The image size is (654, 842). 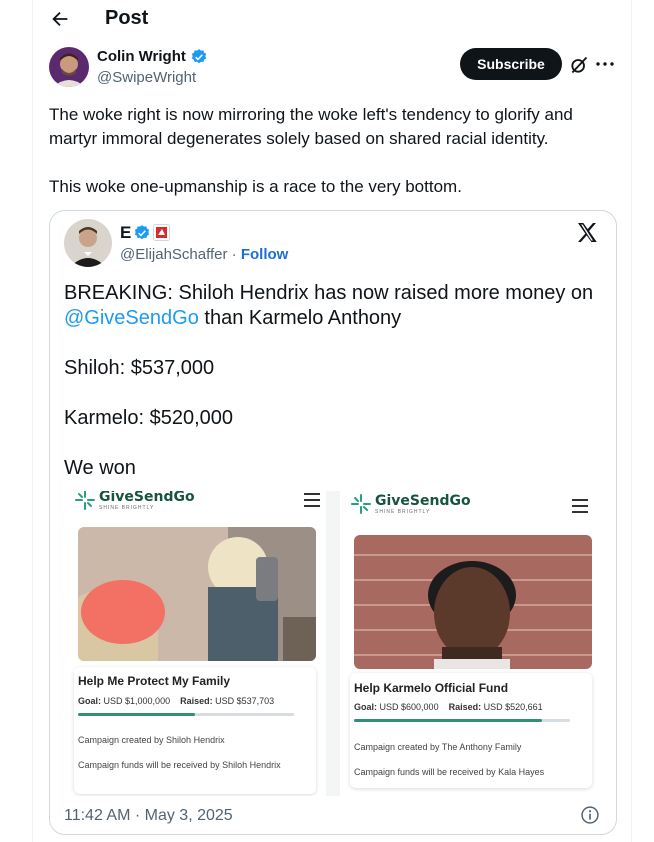 What do you see at coordinates (587, 233) in the screenshot?
I see `x-logo-icon` at bounding box center [587, 233].